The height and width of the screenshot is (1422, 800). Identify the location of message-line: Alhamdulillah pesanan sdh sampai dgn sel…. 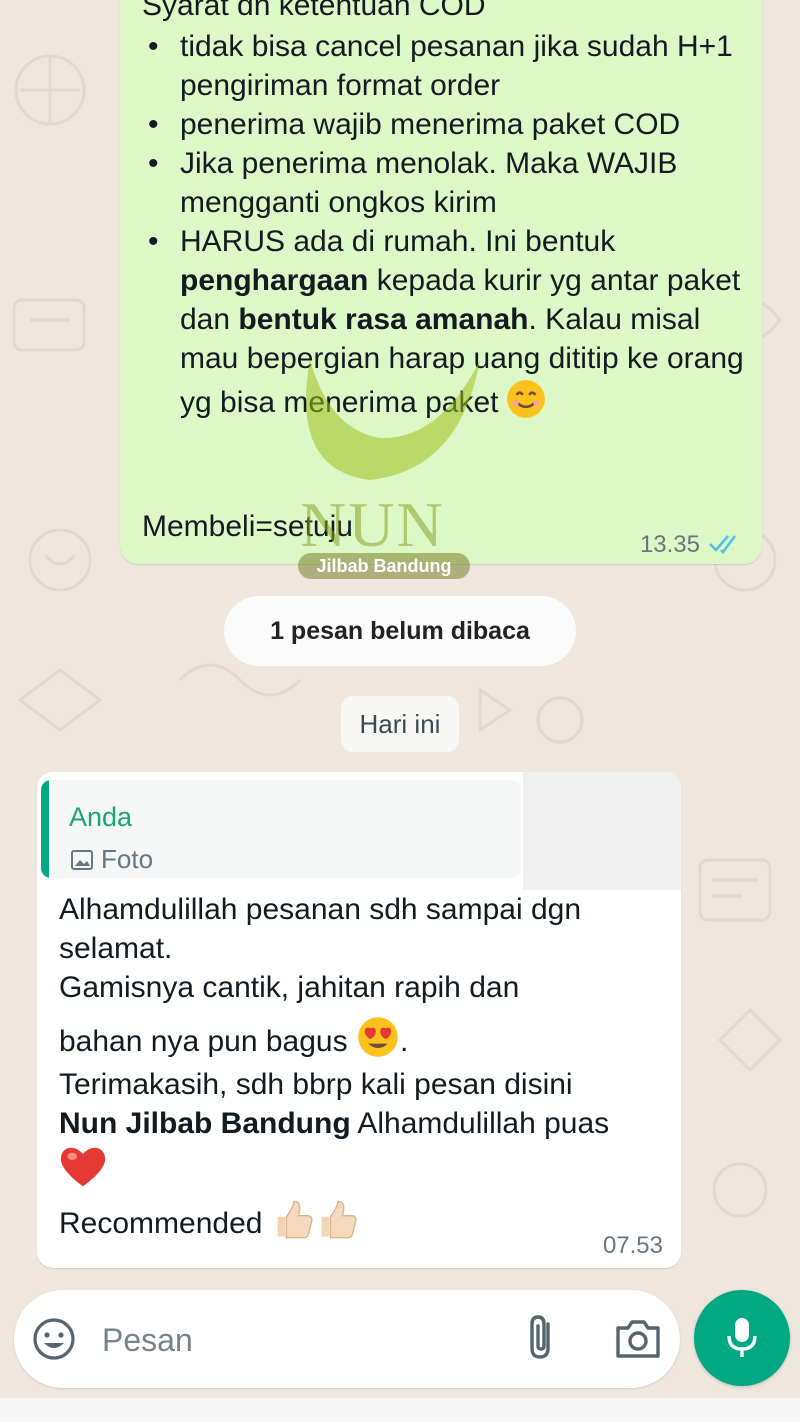
(320, 929).